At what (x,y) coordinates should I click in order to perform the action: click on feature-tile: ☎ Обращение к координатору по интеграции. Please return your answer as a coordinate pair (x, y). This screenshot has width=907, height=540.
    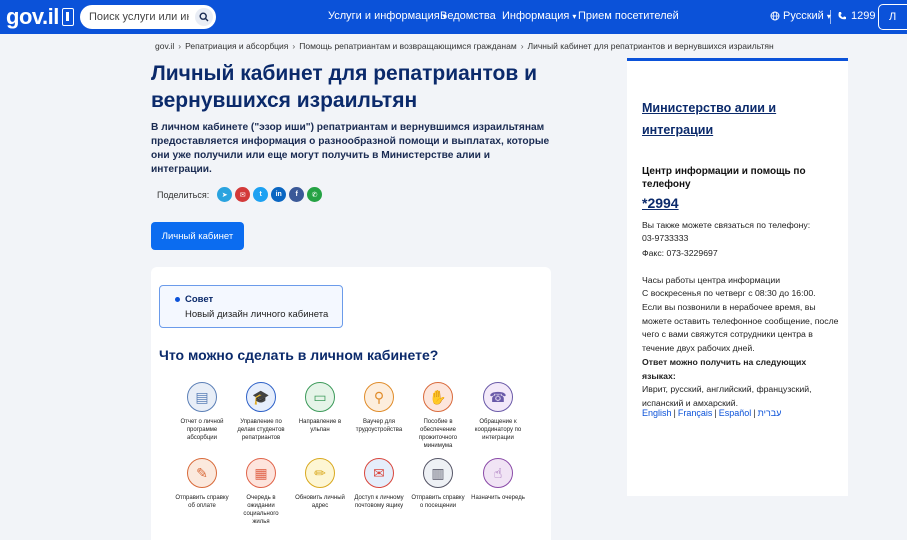
    Looking at the image, I should click on (498, 412).